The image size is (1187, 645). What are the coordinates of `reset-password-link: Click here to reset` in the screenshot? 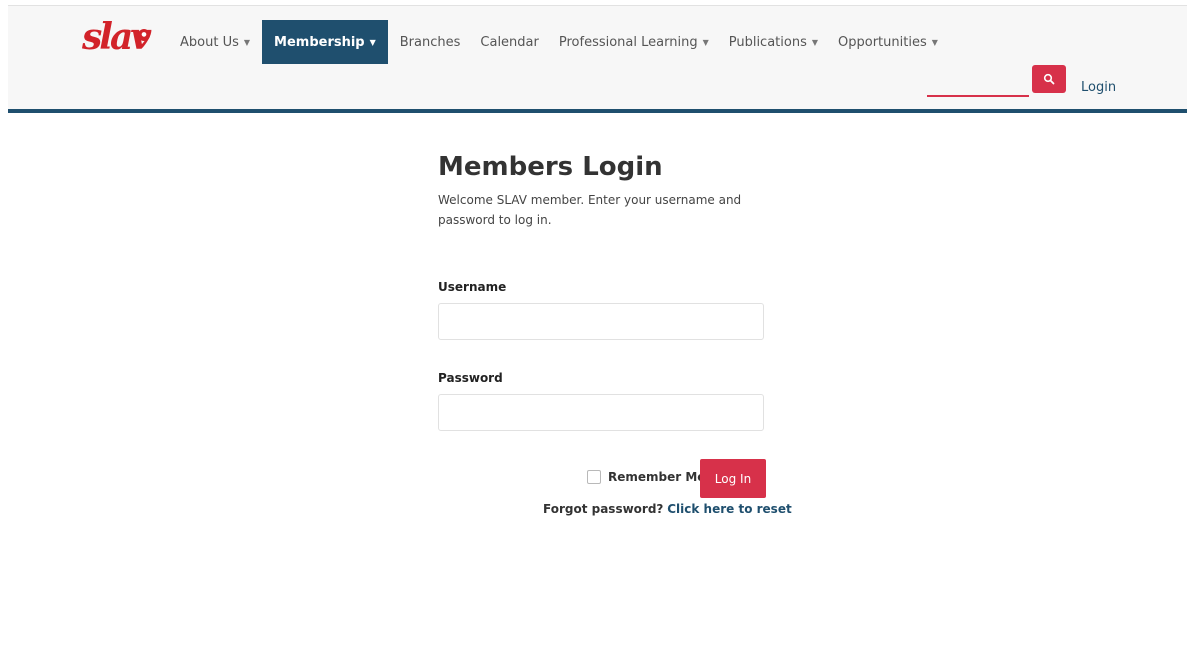 It's located at (729, 509).